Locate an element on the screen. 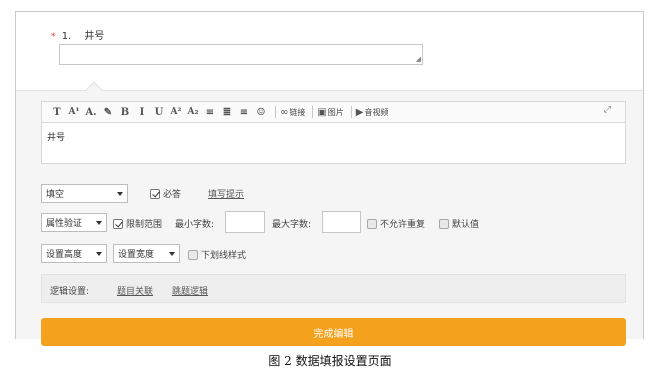  subscript-icon: A₂ is located at coordinates (193, 112).